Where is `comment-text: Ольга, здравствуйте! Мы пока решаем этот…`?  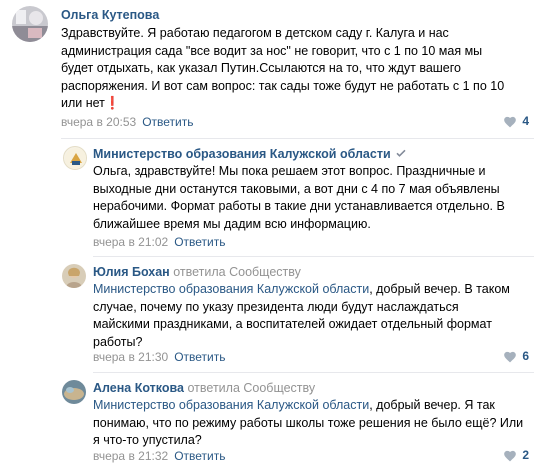 comment-text: Ольга, здравствуйте! Мы пока решаем этот… is located at coordinates (299, 197).